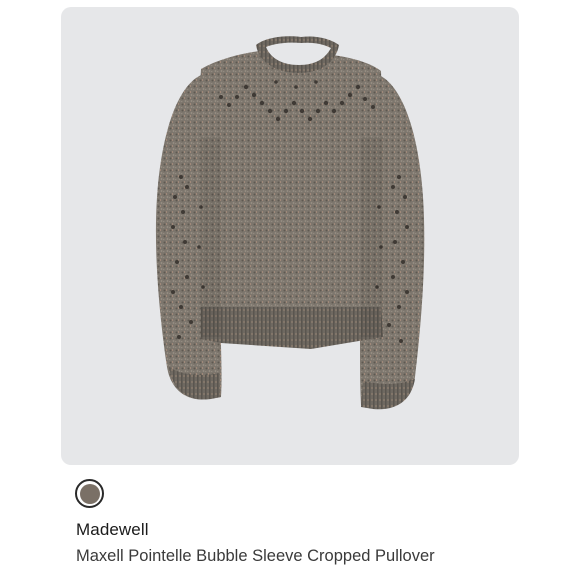 The height and width of the screenshot is (580, 580). I want to click on product-brand: Madewell, so click(112, 530).